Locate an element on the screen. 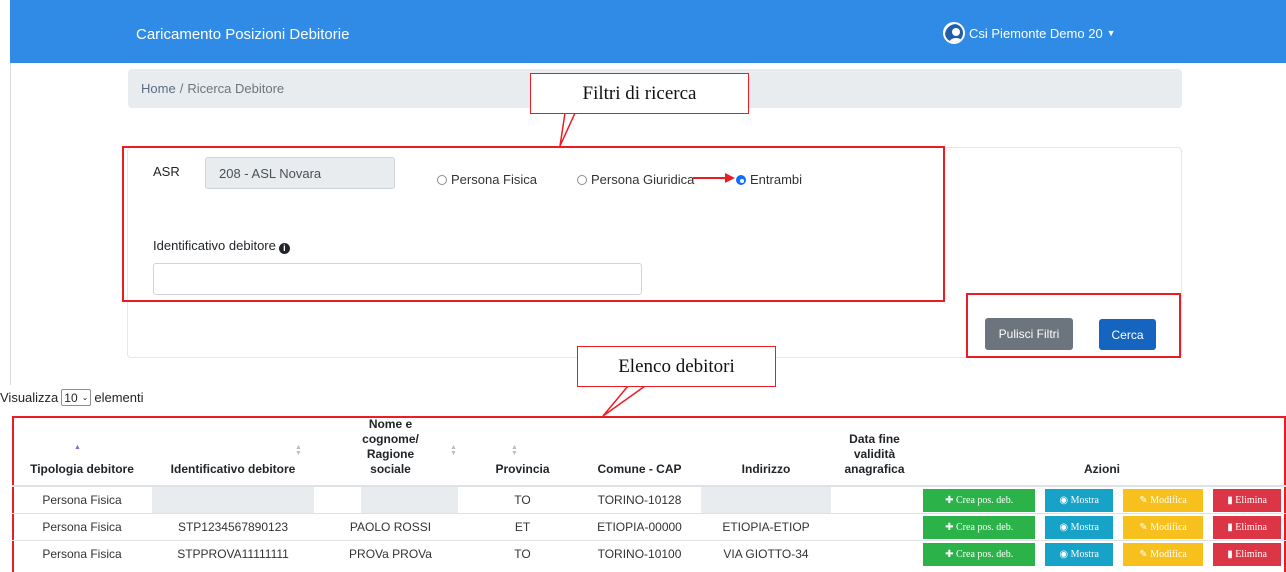  cell-identificativo: STP1234567890123 is located at coordinates (233, 527).